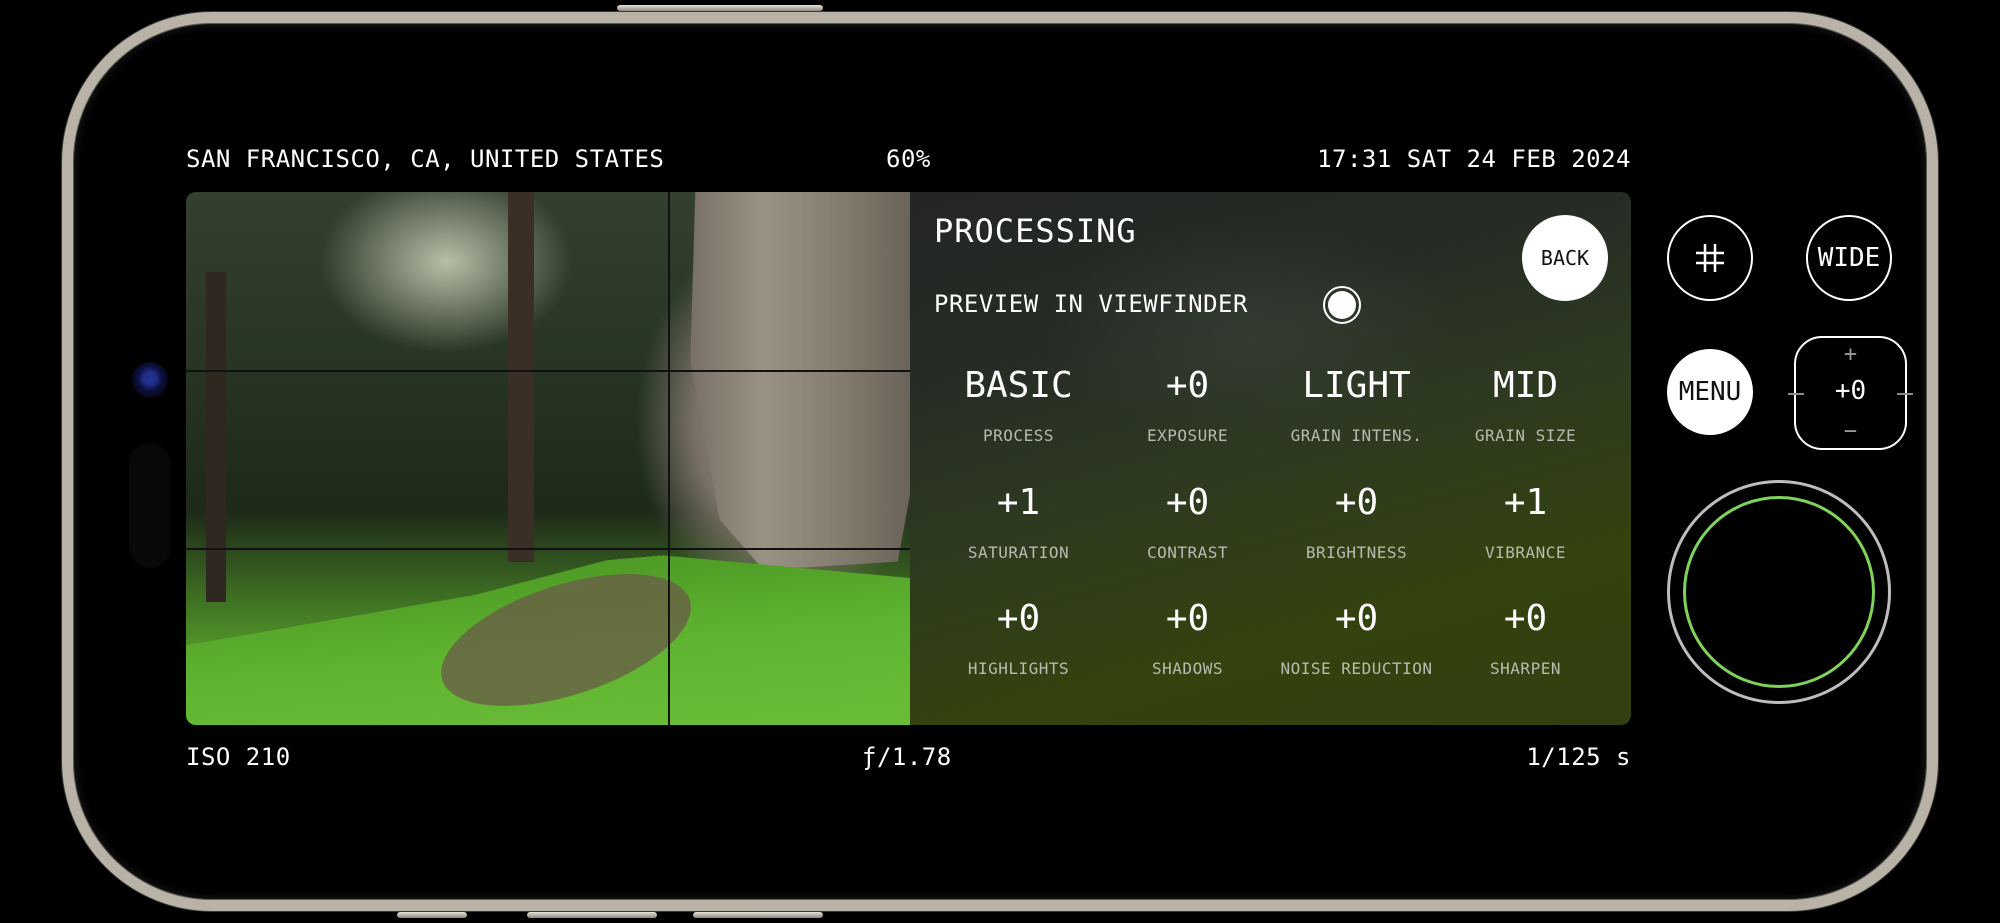  Describe the element at coordinates (1525, 537) in the screenshot. I see `setting-vibrance: +1 VIBRANCE` at that location.